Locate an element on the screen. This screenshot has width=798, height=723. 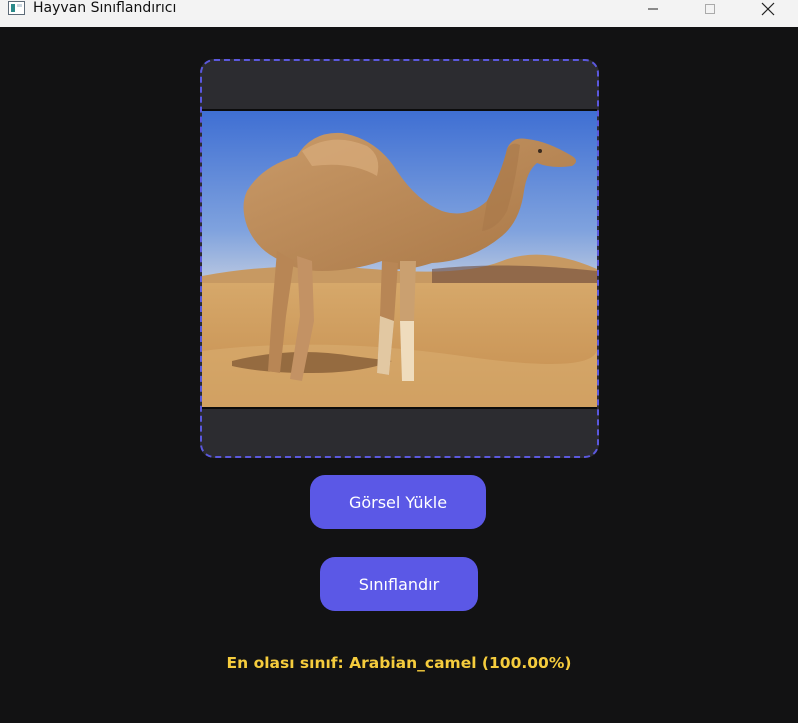
maximize-icon is located at coordinates (710, 8).